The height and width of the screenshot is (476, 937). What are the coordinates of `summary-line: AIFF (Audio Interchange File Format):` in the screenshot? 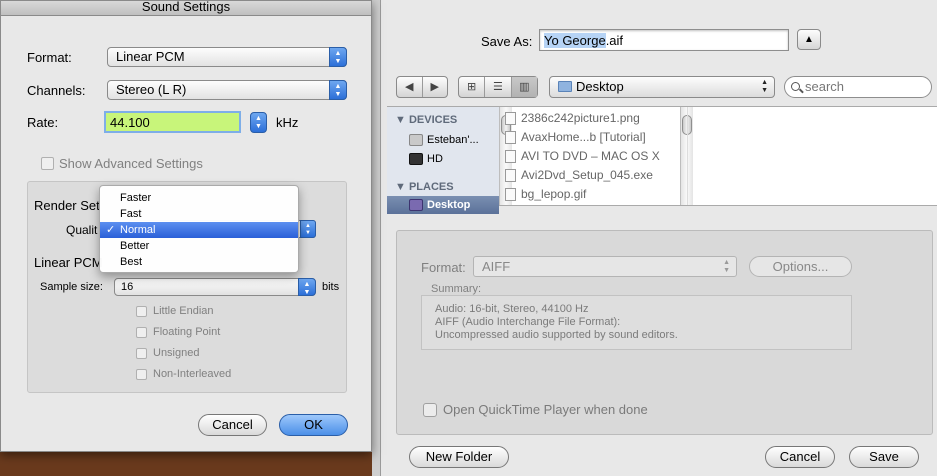 It's located at (528, 322).